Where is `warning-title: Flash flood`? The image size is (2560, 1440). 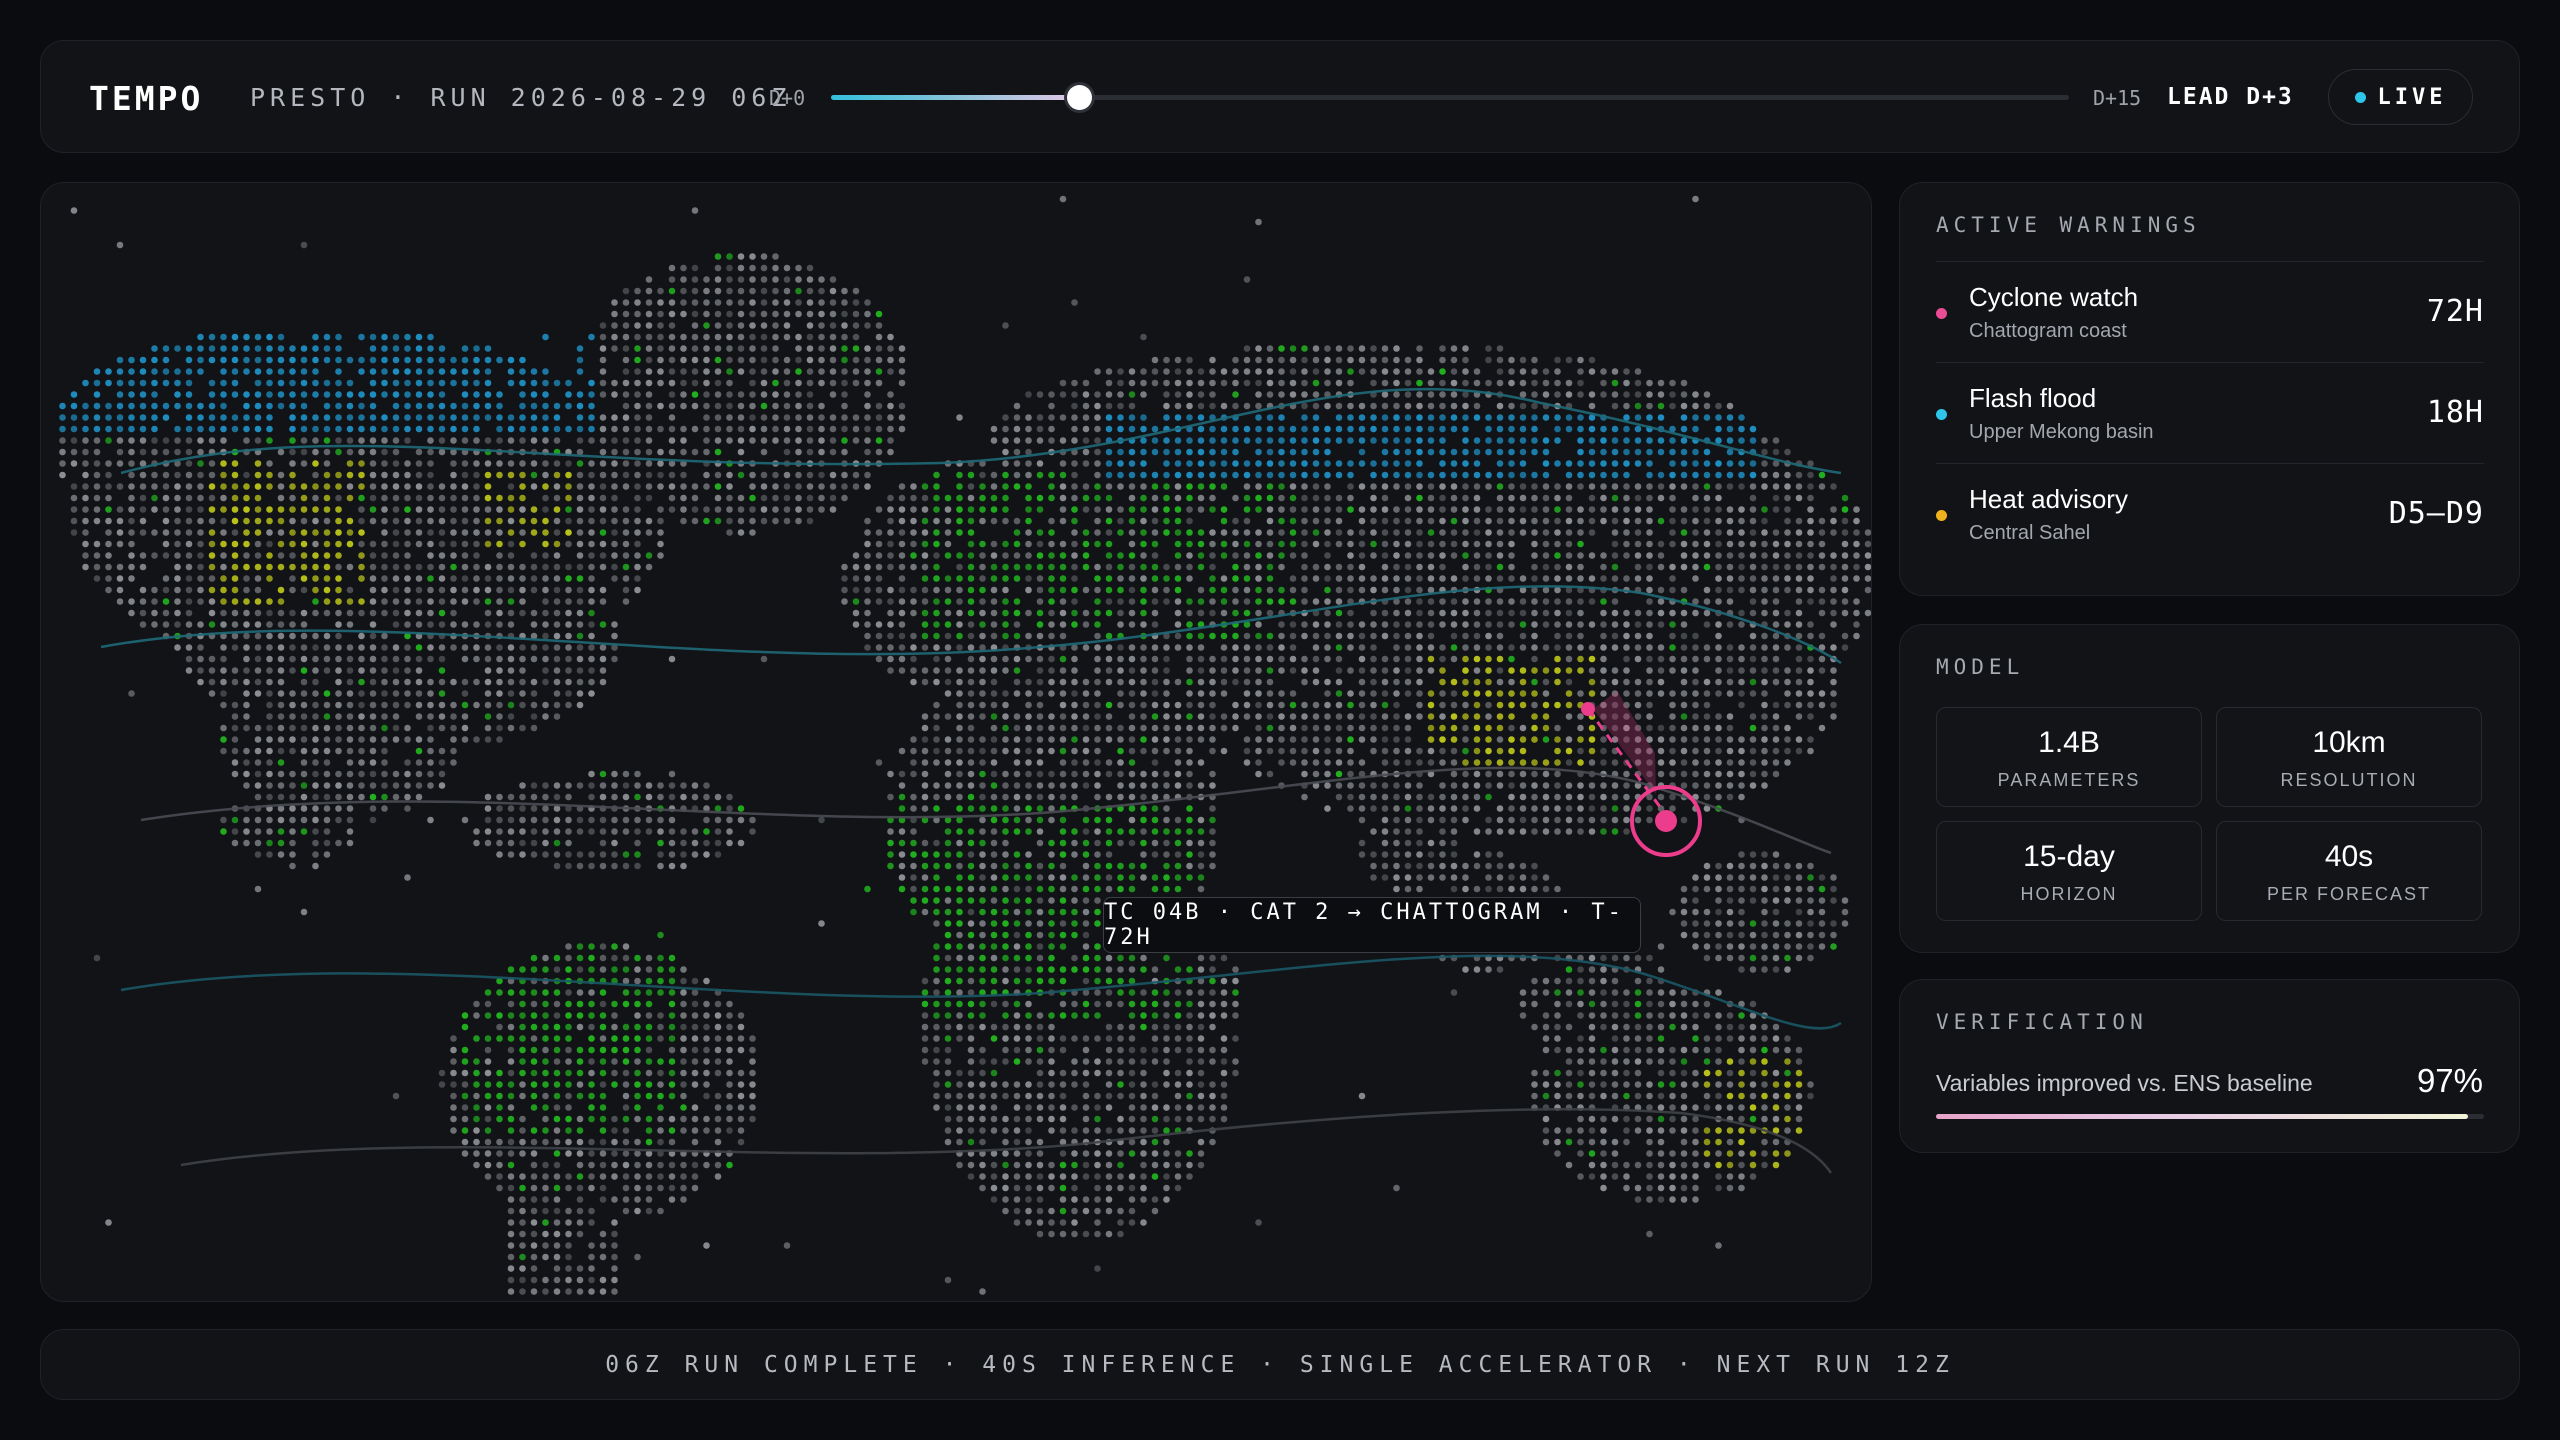
warning-title: Flash flood is located at coordinates (2033, 398).